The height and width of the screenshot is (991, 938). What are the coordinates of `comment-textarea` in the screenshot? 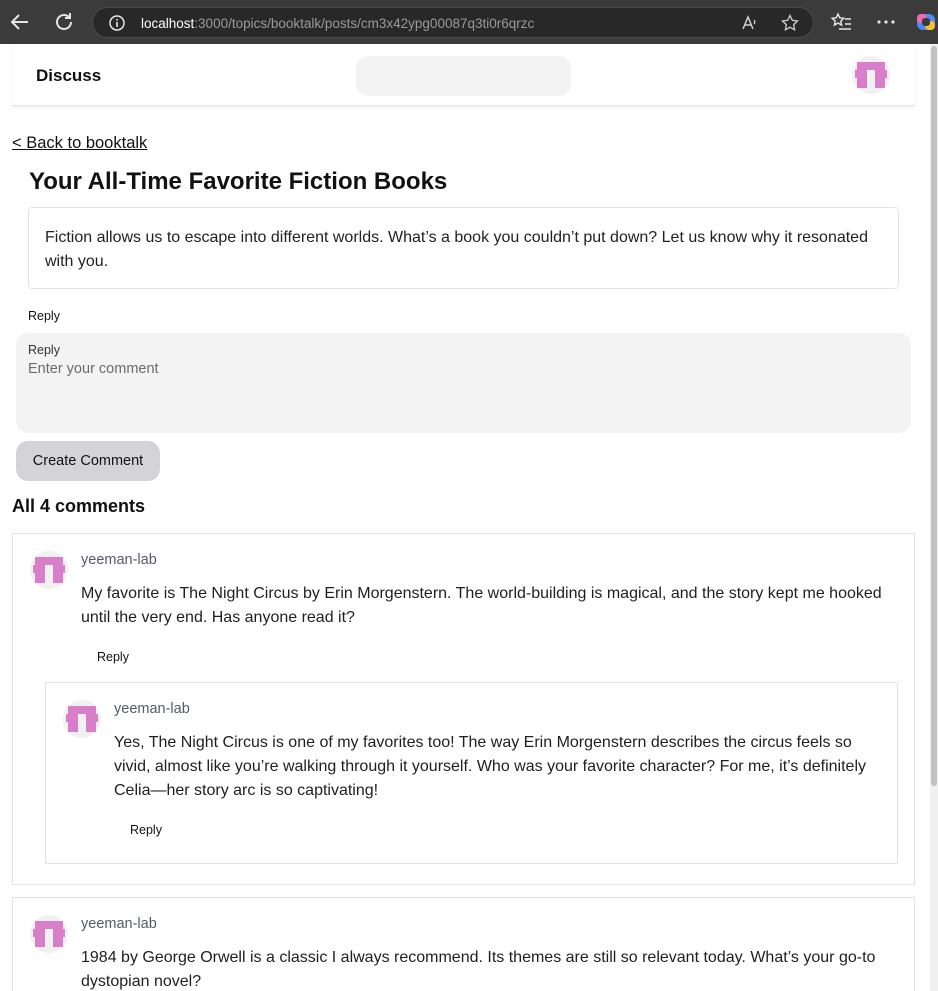 It's located at (463, 391).